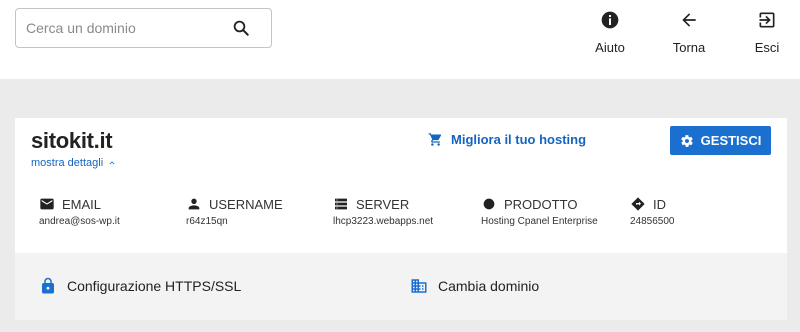 The width and height of the screenshot is (800, 332). What do you see at coordinates (610, 47) in the screenshot?
I see `help-label: Aiuto` at bounding box center [610, 47].